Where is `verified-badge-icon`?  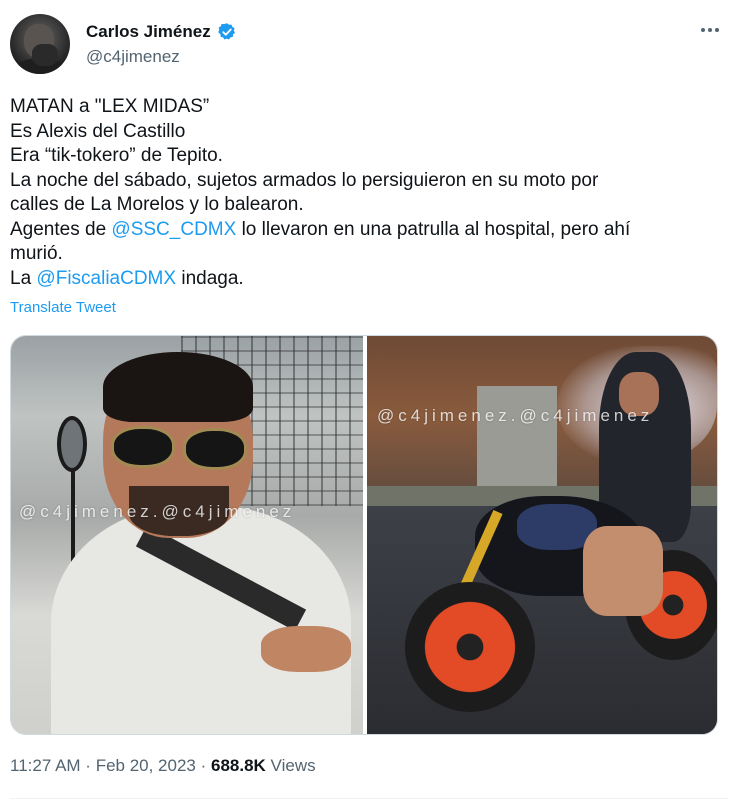
verified-badge-icon is located at coordinates (227, 32).